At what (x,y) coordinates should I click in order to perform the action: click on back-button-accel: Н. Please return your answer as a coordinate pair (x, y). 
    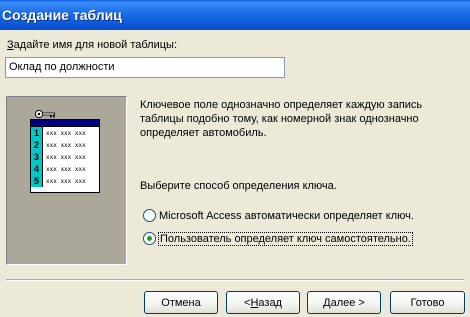
    Looking at the image, I should click on (254, 302).